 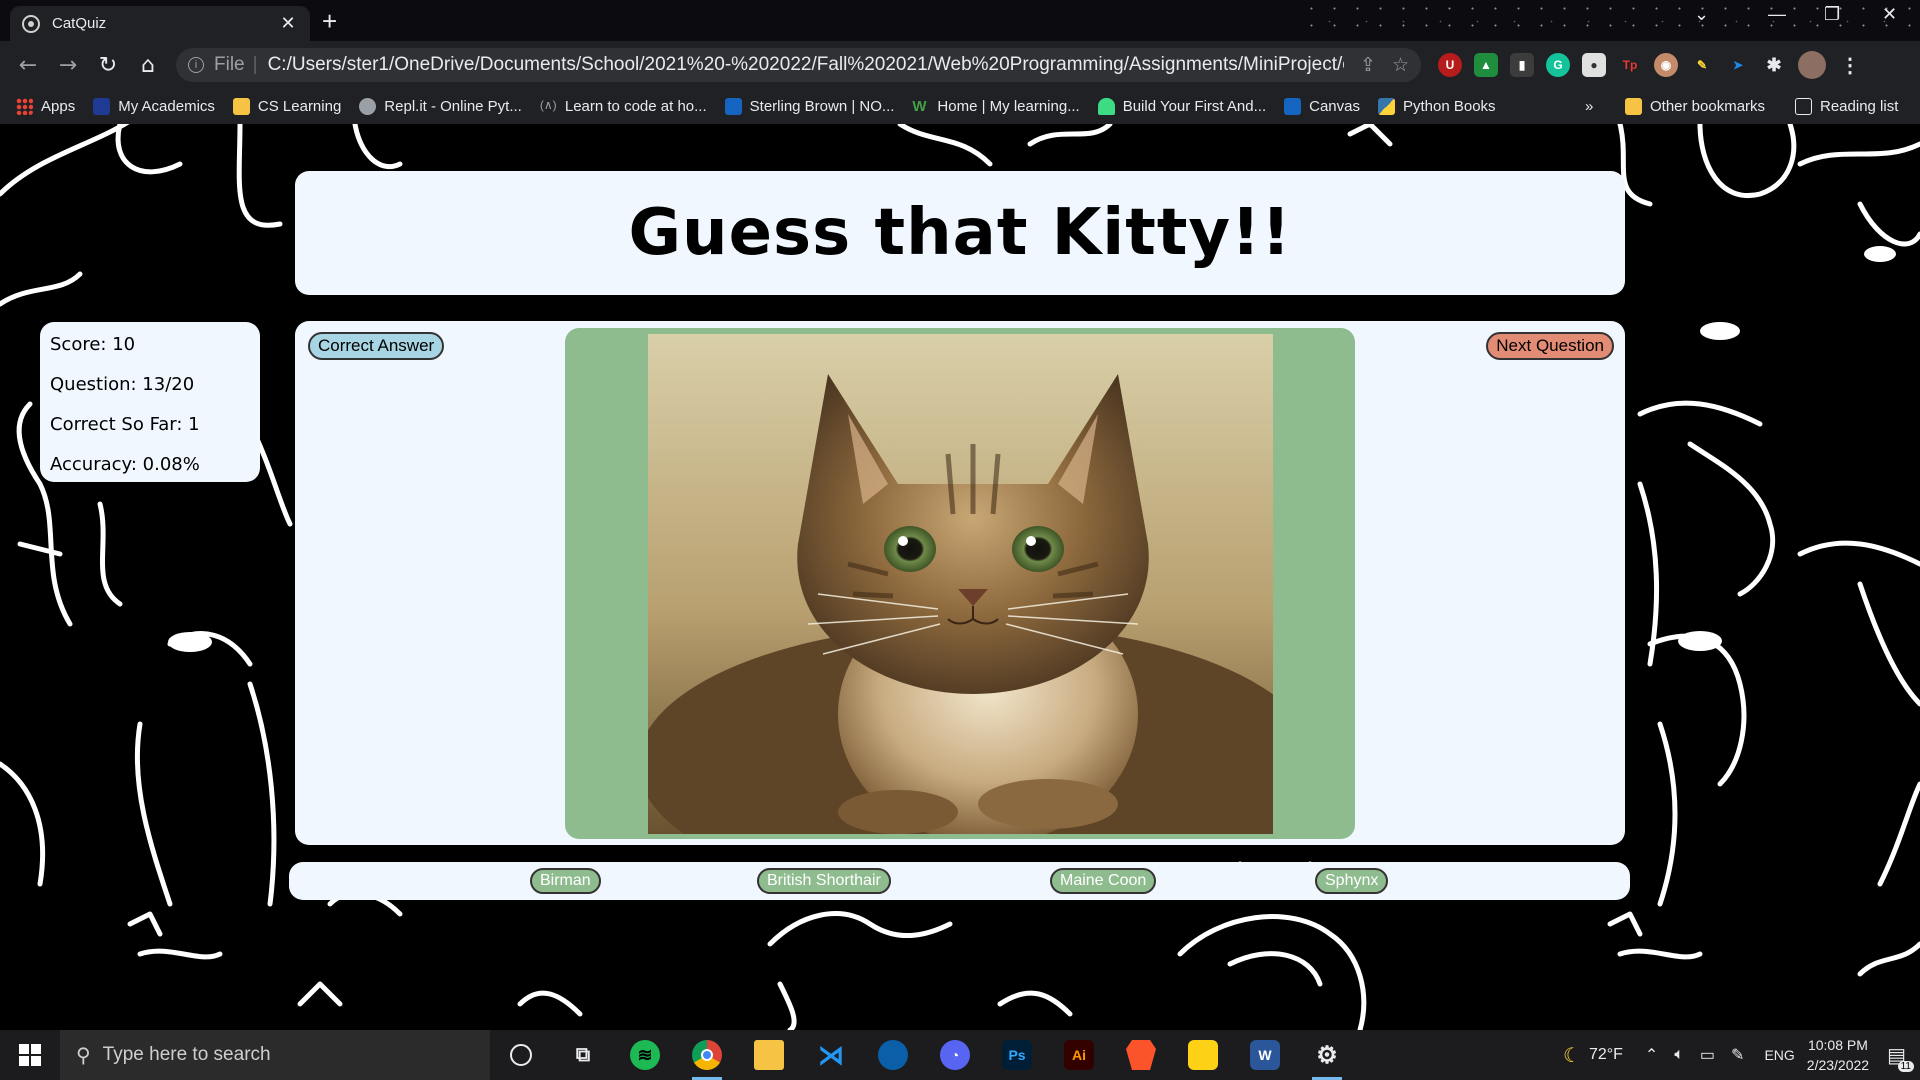 What do you see at coordinates (288, 23) in the screenshot?
I see `tab-close-icon: ✕` at bounding box center [288, 23].